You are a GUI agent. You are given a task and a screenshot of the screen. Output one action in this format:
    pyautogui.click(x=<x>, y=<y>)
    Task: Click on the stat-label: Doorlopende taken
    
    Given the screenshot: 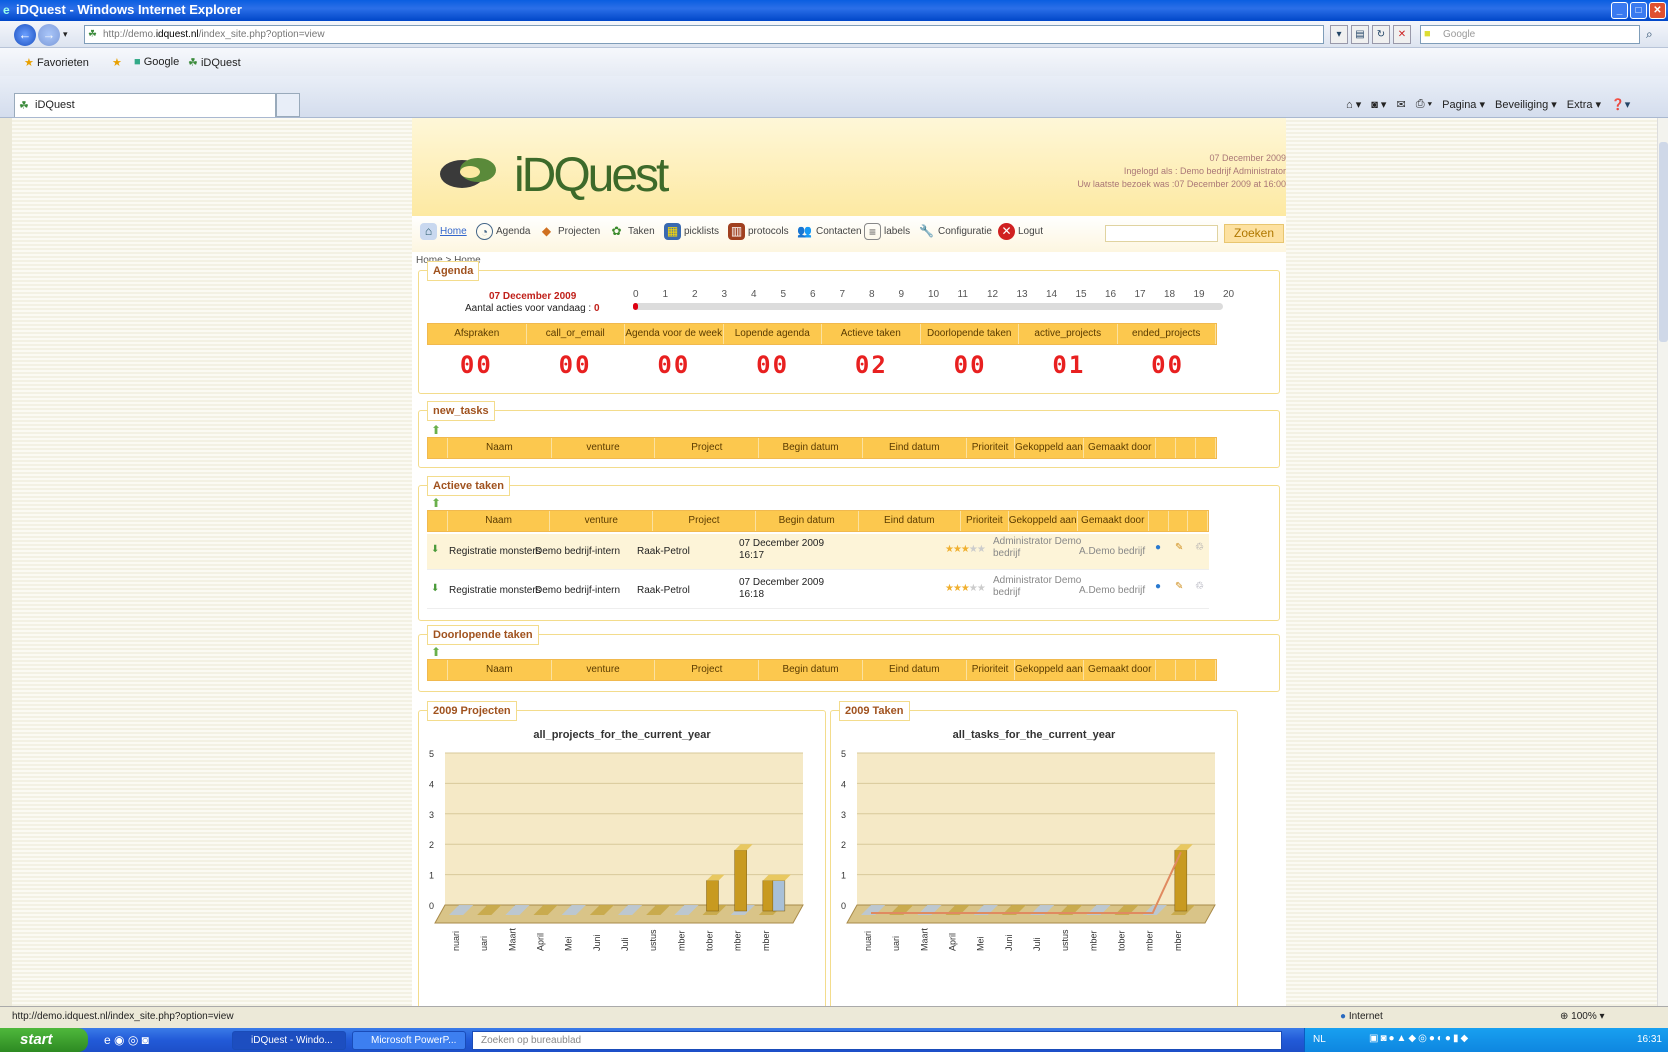 What is the action you would take?
    pyautogui.click(x=970, y=334)
    